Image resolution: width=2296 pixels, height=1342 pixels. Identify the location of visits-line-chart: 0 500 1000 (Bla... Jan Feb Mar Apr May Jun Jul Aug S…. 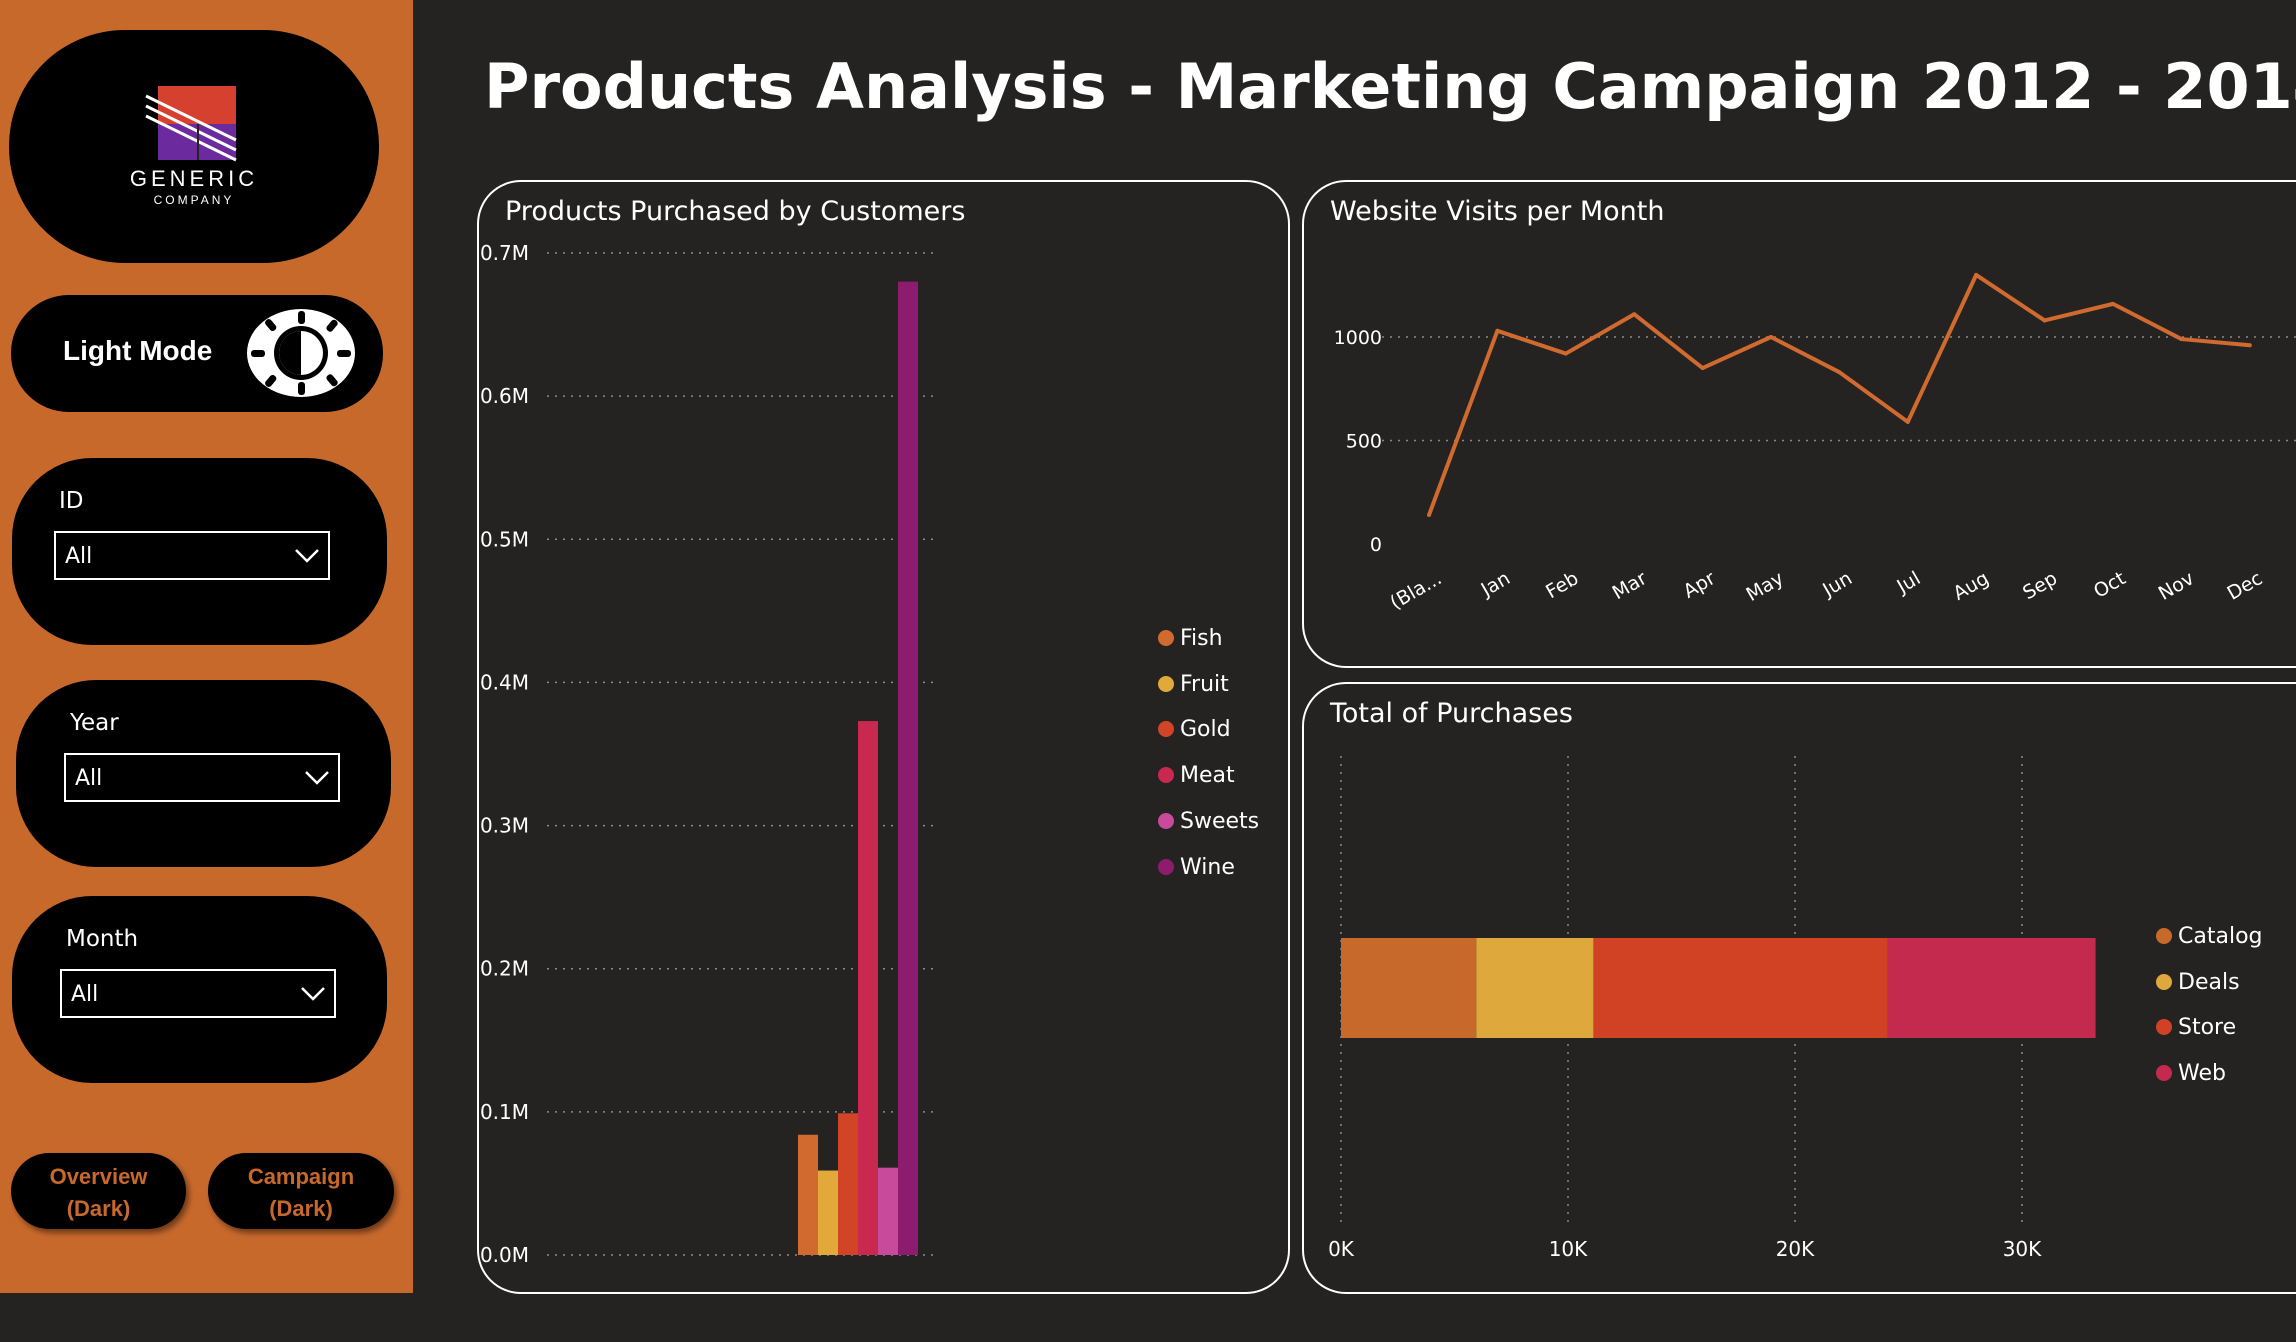
(1815, 443).